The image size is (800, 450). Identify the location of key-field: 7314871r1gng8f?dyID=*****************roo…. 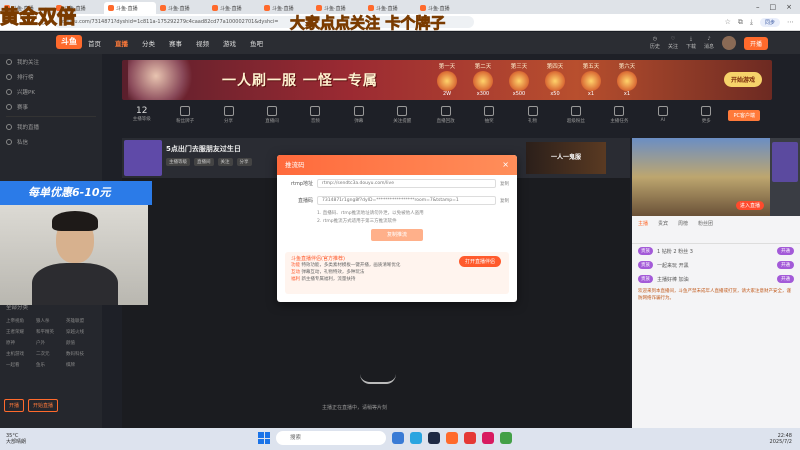
(406, 200).